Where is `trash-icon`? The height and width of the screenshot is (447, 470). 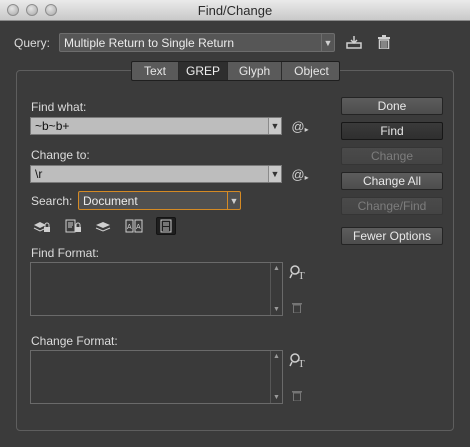
trash-icon is located at coordinates (384, 42).